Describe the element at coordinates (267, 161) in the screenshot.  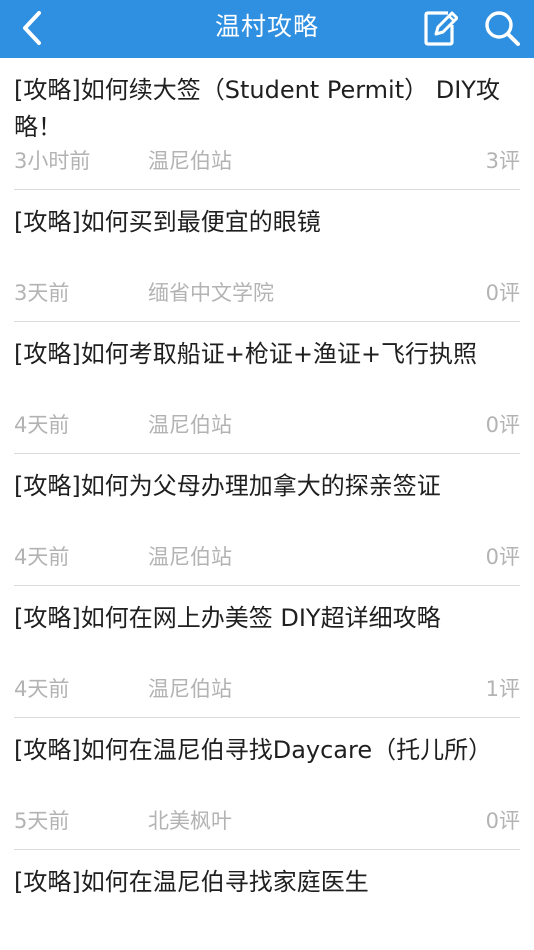
I see `article-meta: 3小时前 温尼伯站 3评` at that location.